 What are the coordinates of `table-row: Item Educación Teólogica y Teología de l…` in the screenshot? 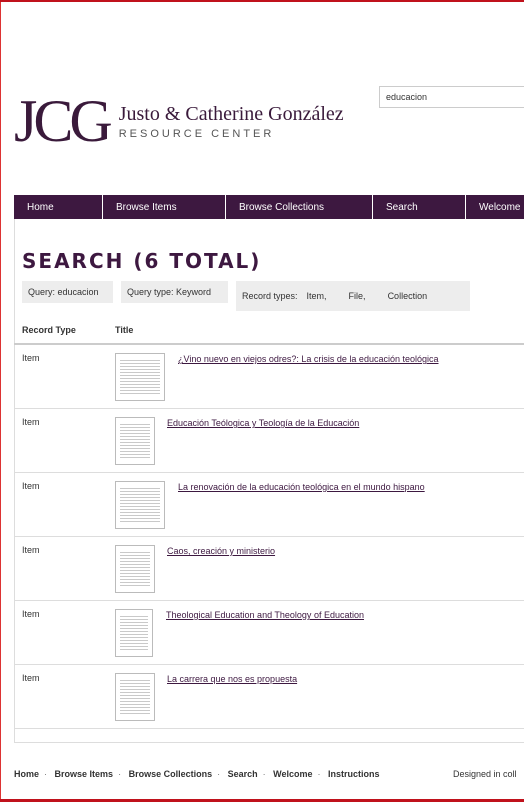 It's located at (269, 441).